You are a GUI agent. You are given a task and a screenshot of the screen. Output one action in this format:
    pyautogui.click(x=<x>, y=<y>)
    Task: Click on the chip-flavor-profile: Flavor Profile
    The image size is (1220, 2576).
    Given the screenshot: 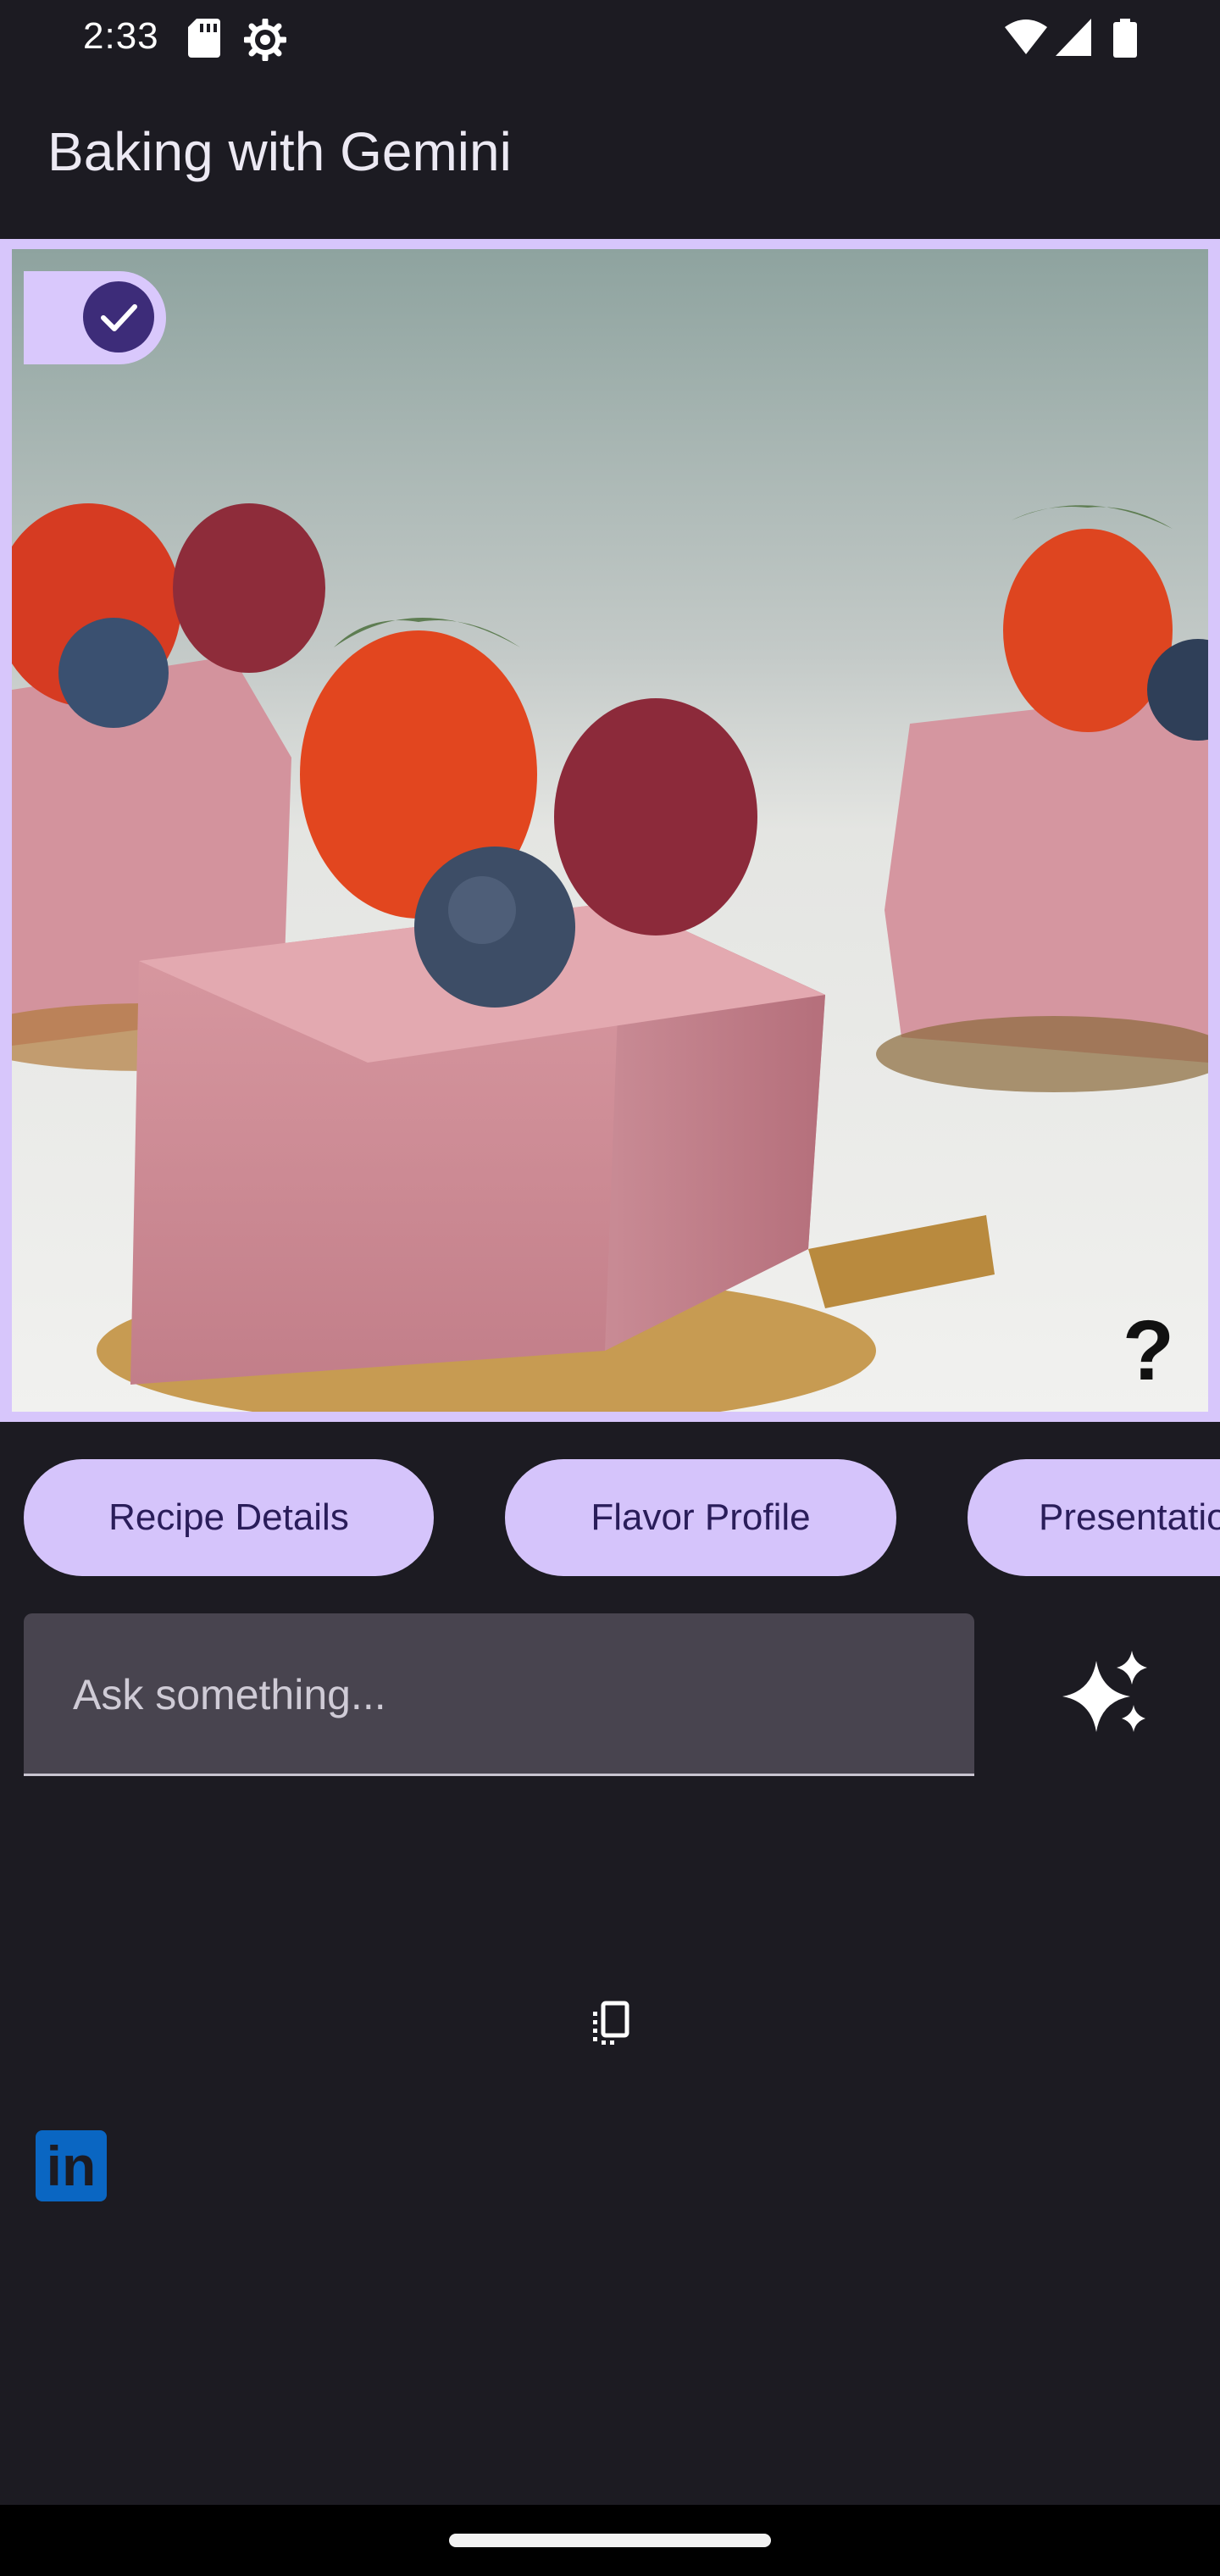 What is the action you would take?
    pyautogui.click(x=700, y=1517)
    